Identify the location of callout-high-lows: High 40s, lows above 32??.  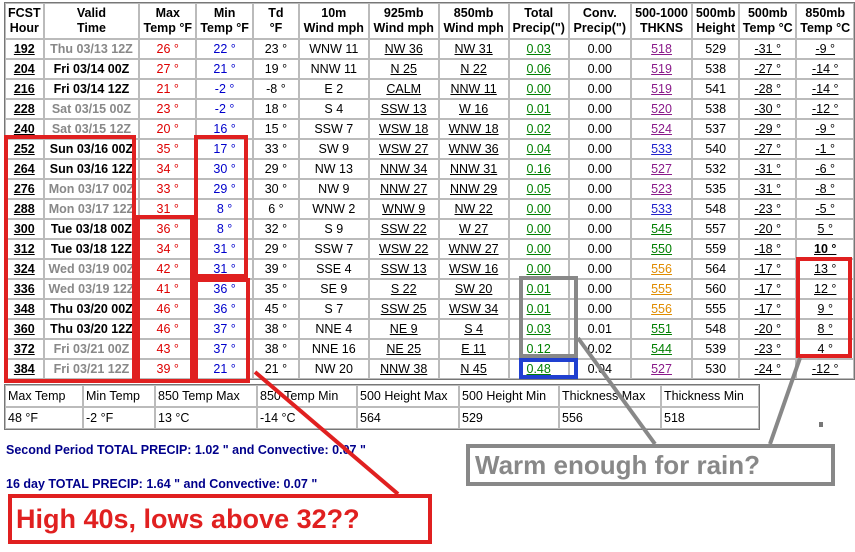
(220, 519).